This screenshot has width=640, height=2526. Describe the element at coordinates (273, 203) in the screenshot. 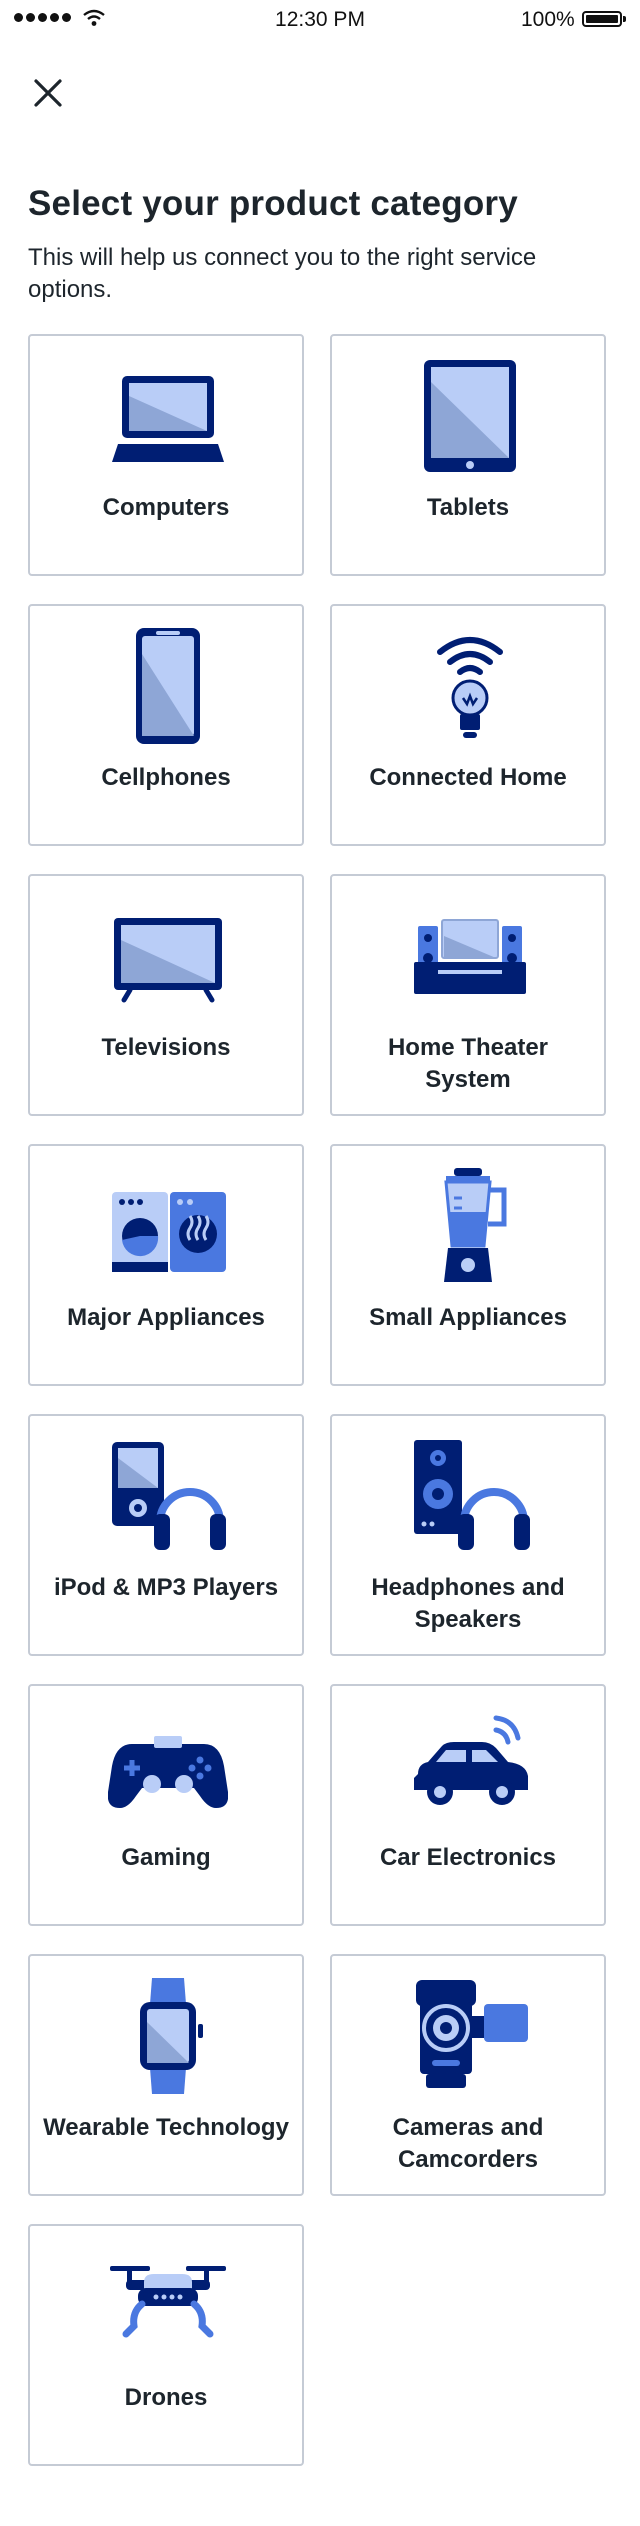

I see `page-title: Select your product category` at that location.